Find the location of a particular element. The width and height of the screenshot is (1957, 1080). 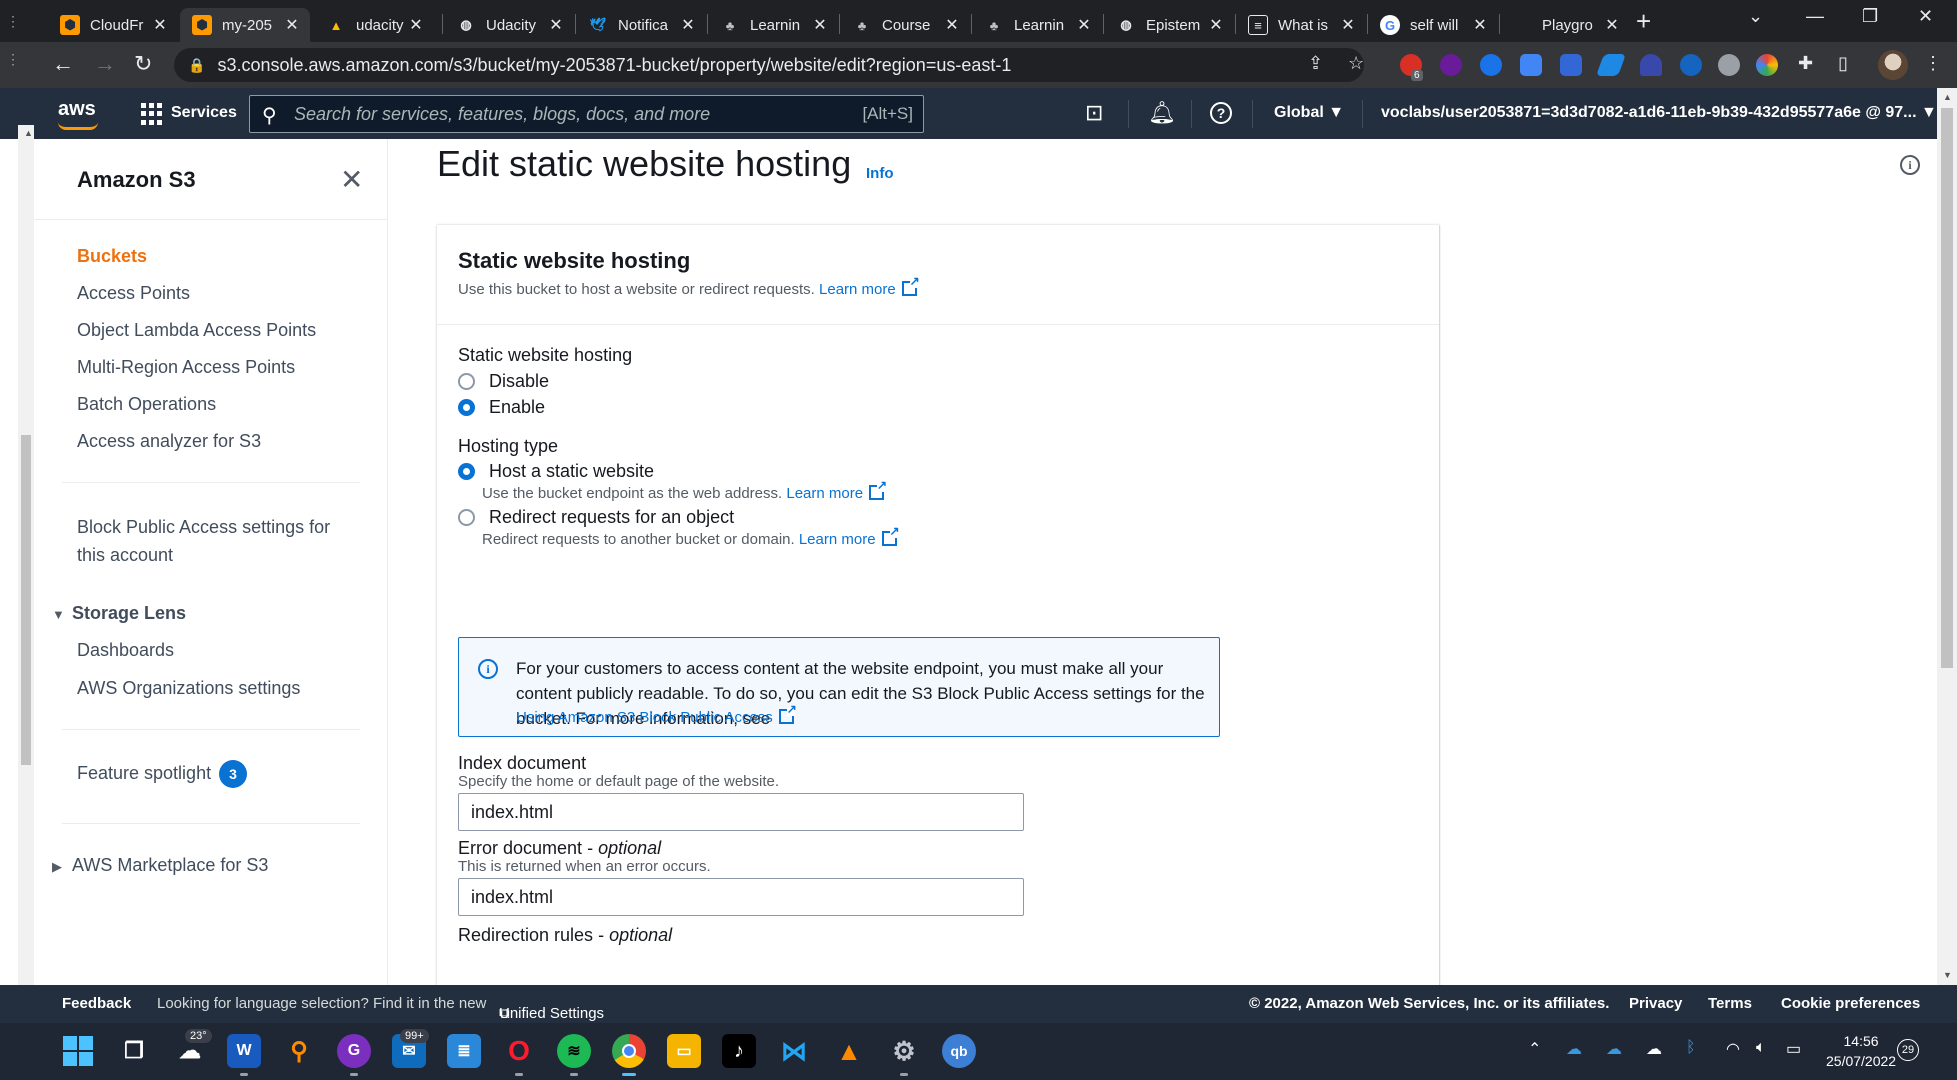

radio-host-static-website: Host a static website is located at coordinates (556, 471).